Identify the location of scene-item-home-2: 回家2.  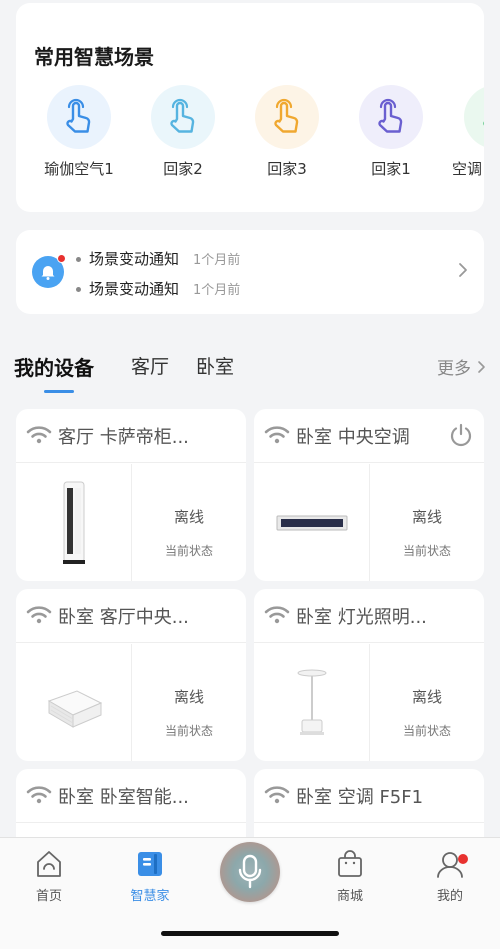
(183, 132).